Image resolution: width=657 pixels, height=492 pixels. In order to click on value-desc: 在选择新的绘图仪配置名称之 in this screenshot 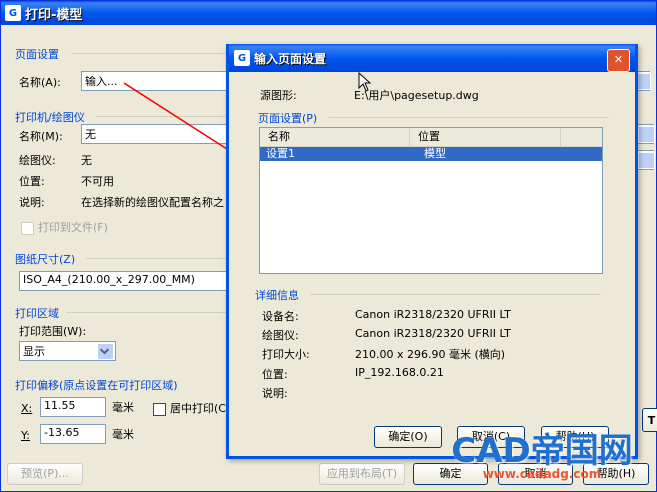, I will do `click(152, 202)`.